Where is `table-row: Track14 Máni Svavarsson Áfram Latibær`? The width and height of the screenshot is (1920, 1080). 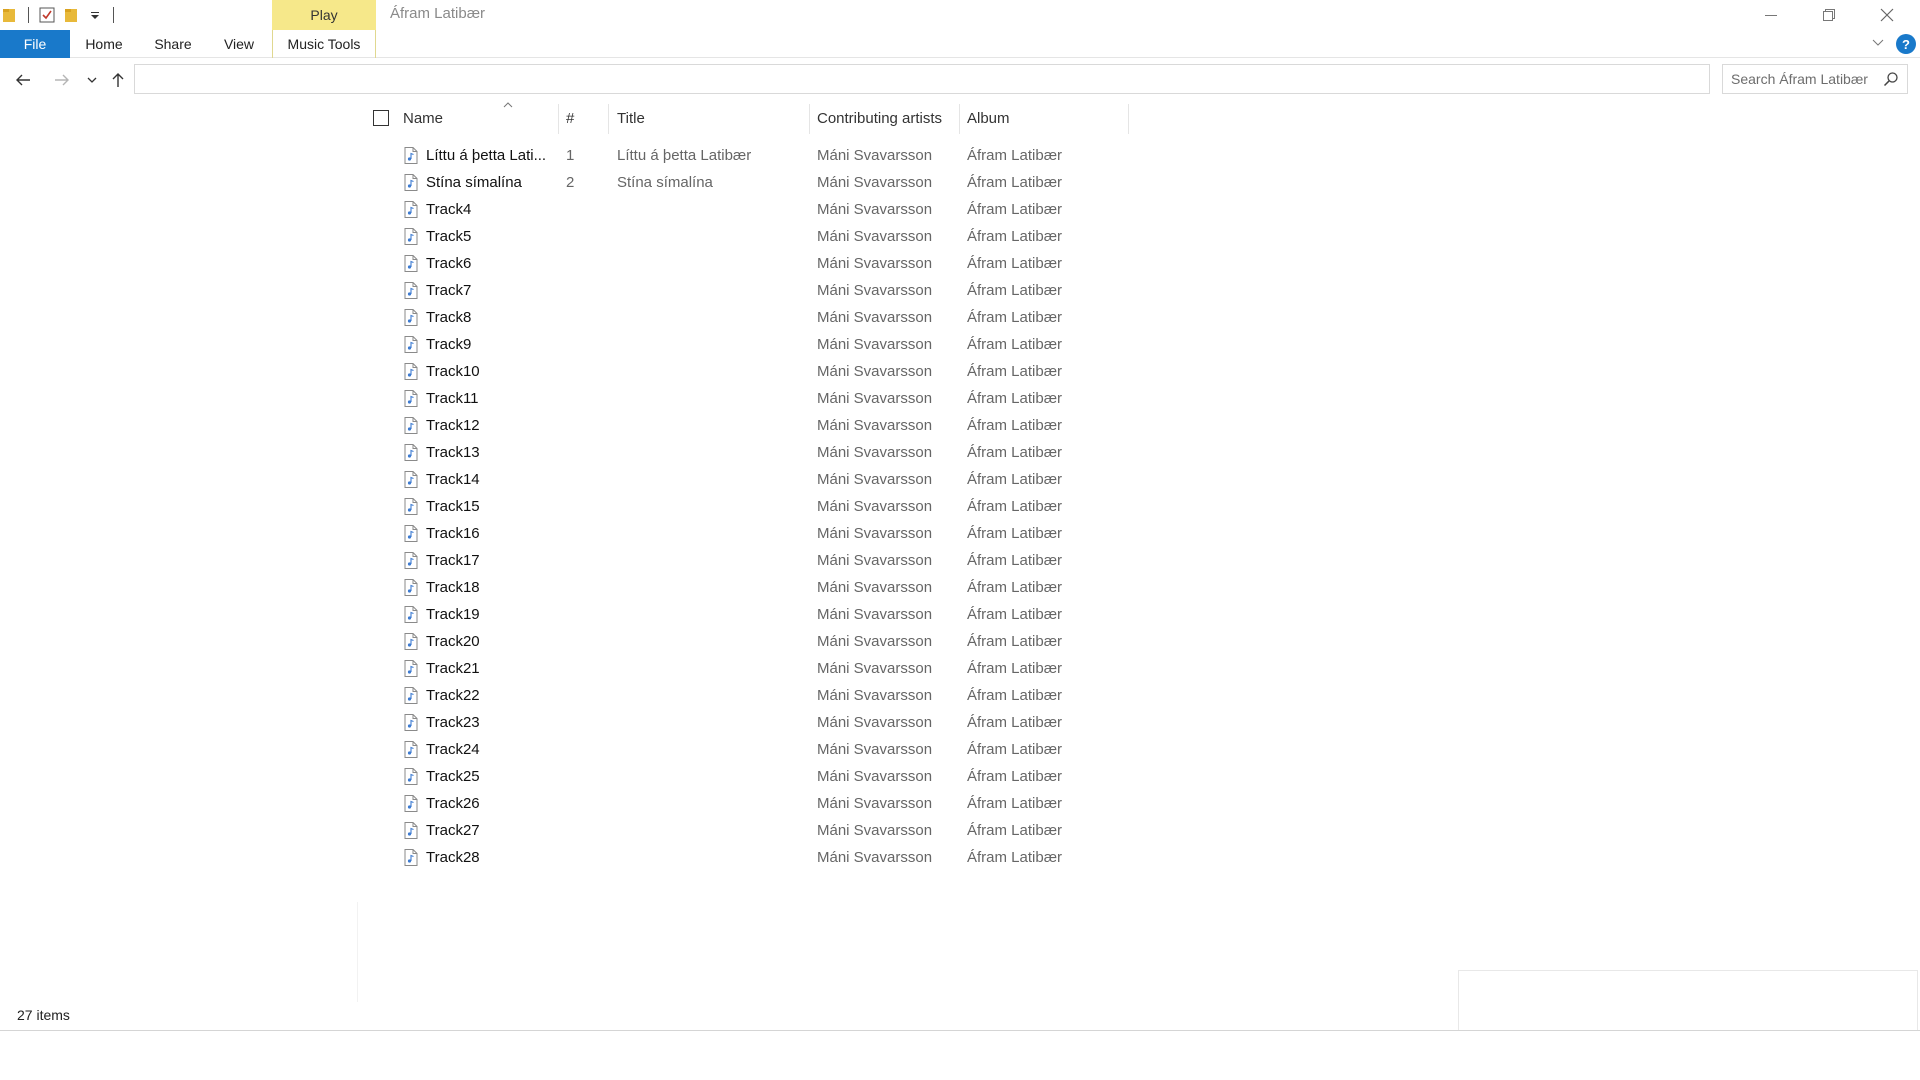
table-row: Track14 Máni Svavarsson Áfram Latibær is located at coordinates (748, 479).